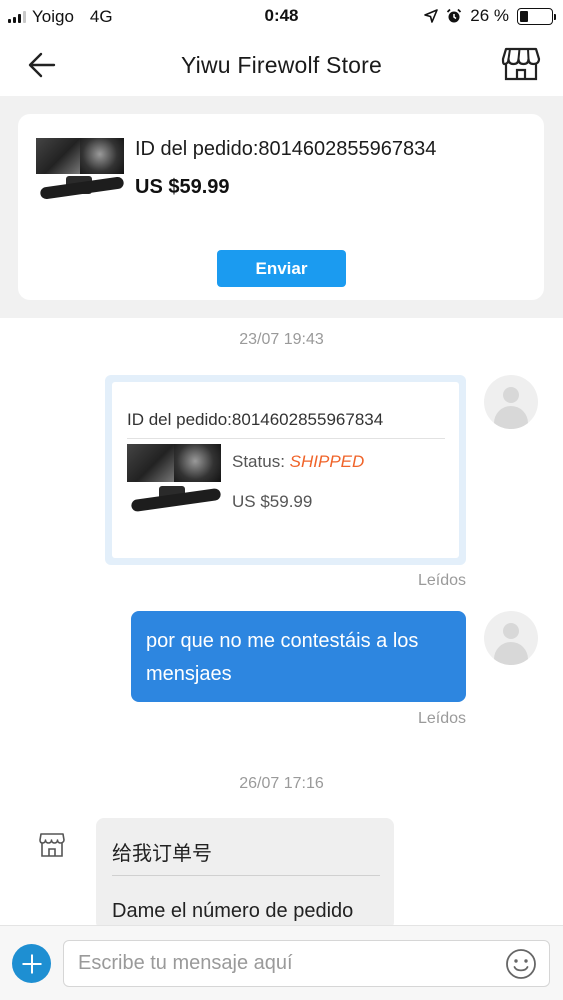 The width and height of the screenshot is (563, 1000). What do you see at coordinates (182, 187) in the screenshot?
I see `order-price: US $59.99` at bounding box center [182, 187].